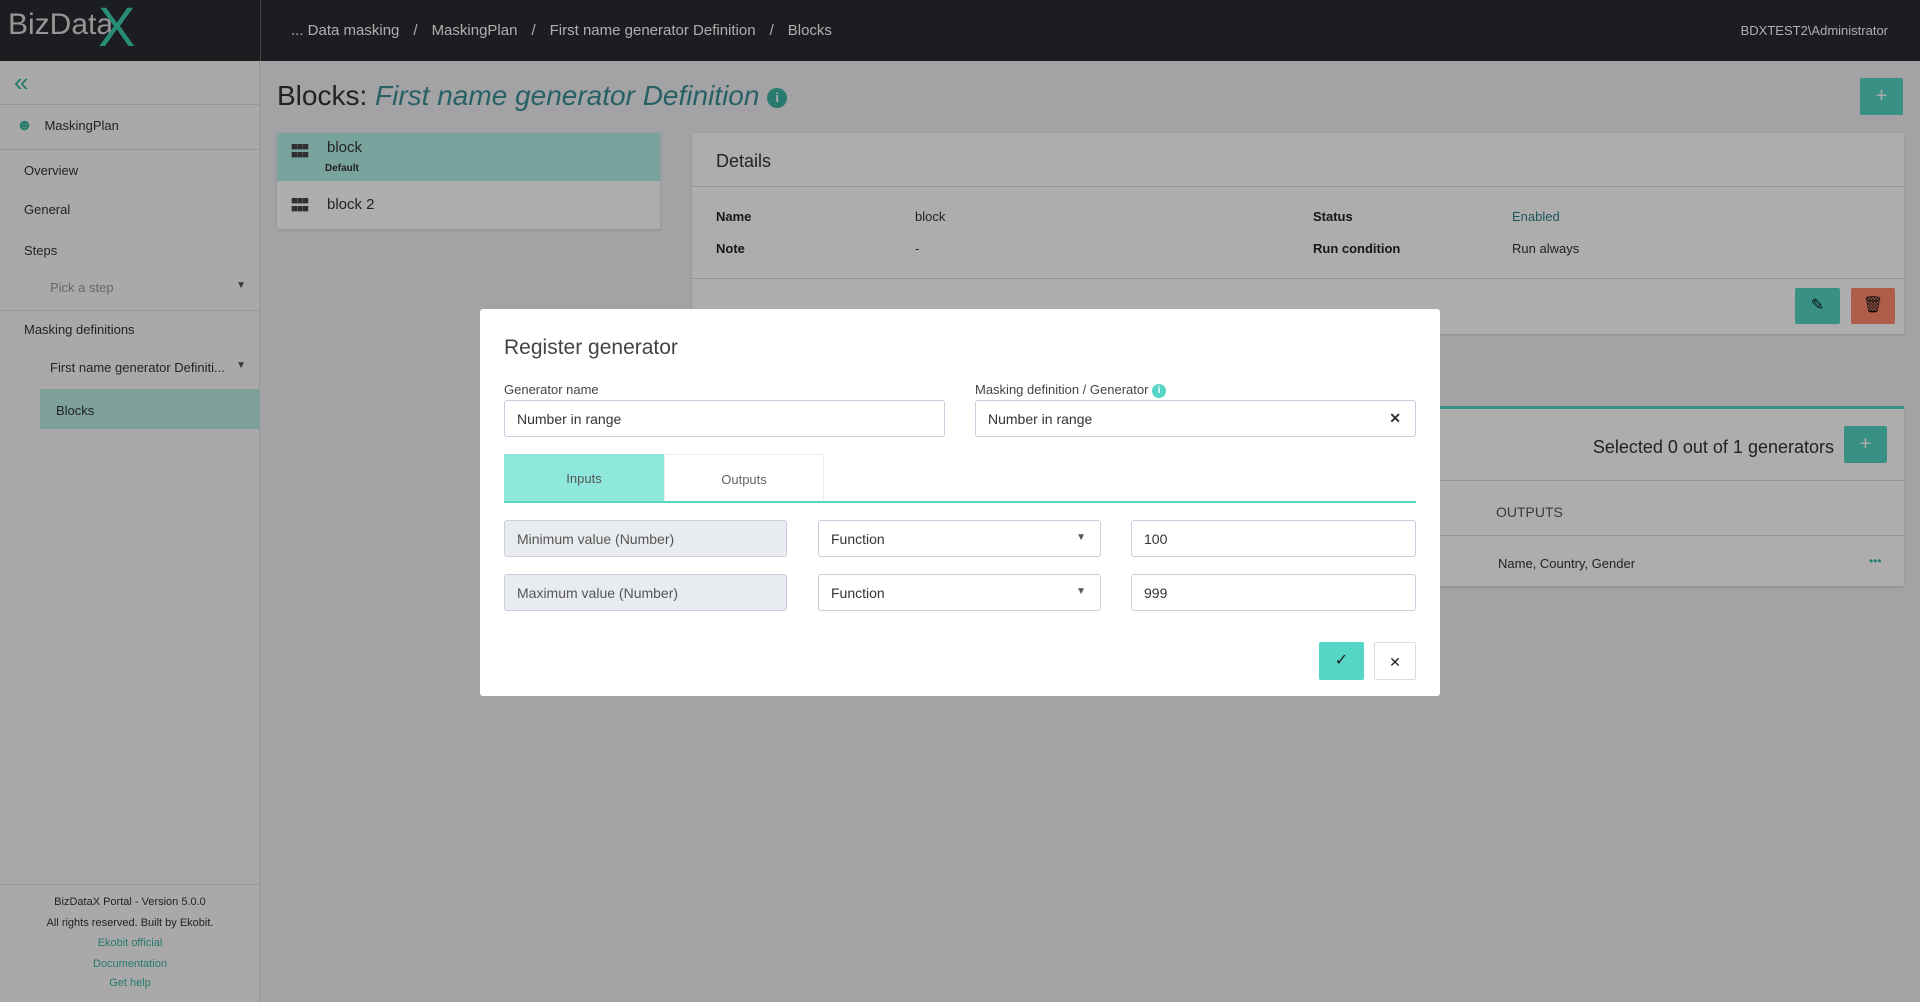  Describe the element at coordinates (1159, 390) in the screenshot. I see `info-icon: i` at that location.